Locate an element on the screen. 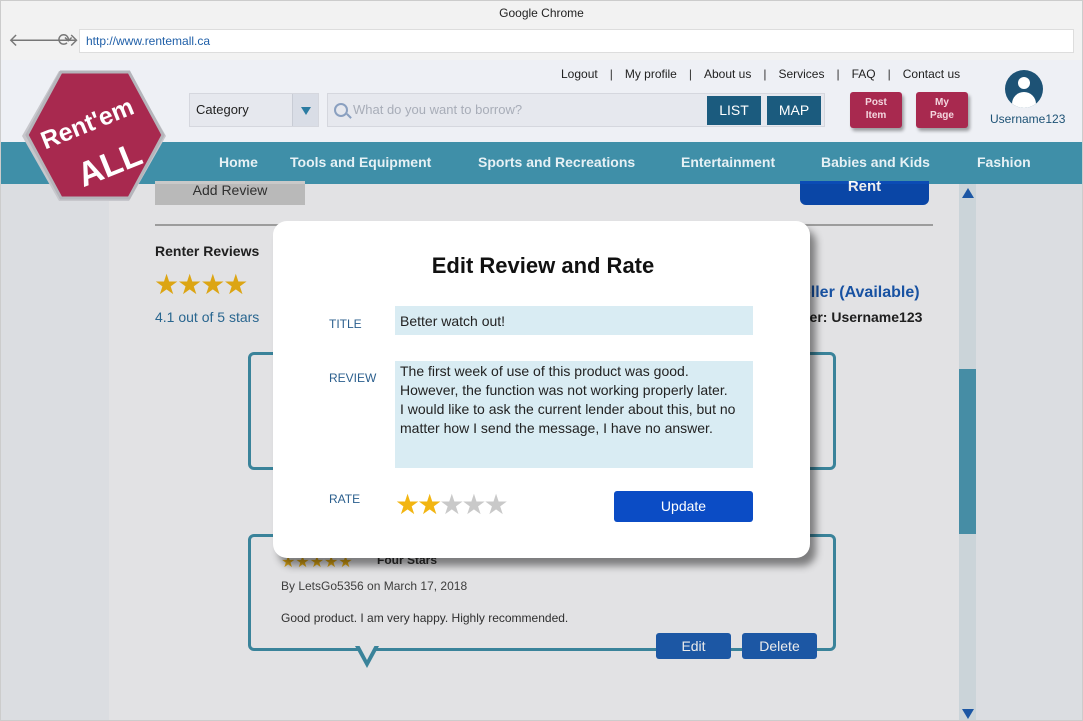  list-button: LIST is located at coordinates (734, 110).